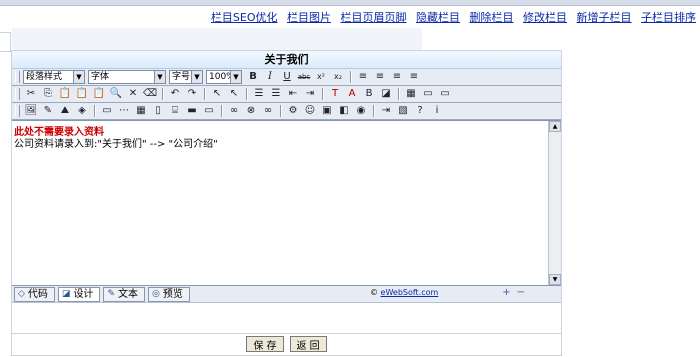  What do you see at coordinates (374, 17) in the screenshot?
I see `link-header-footer: 栏目页眉页脚` at bounding box center [374, 17].